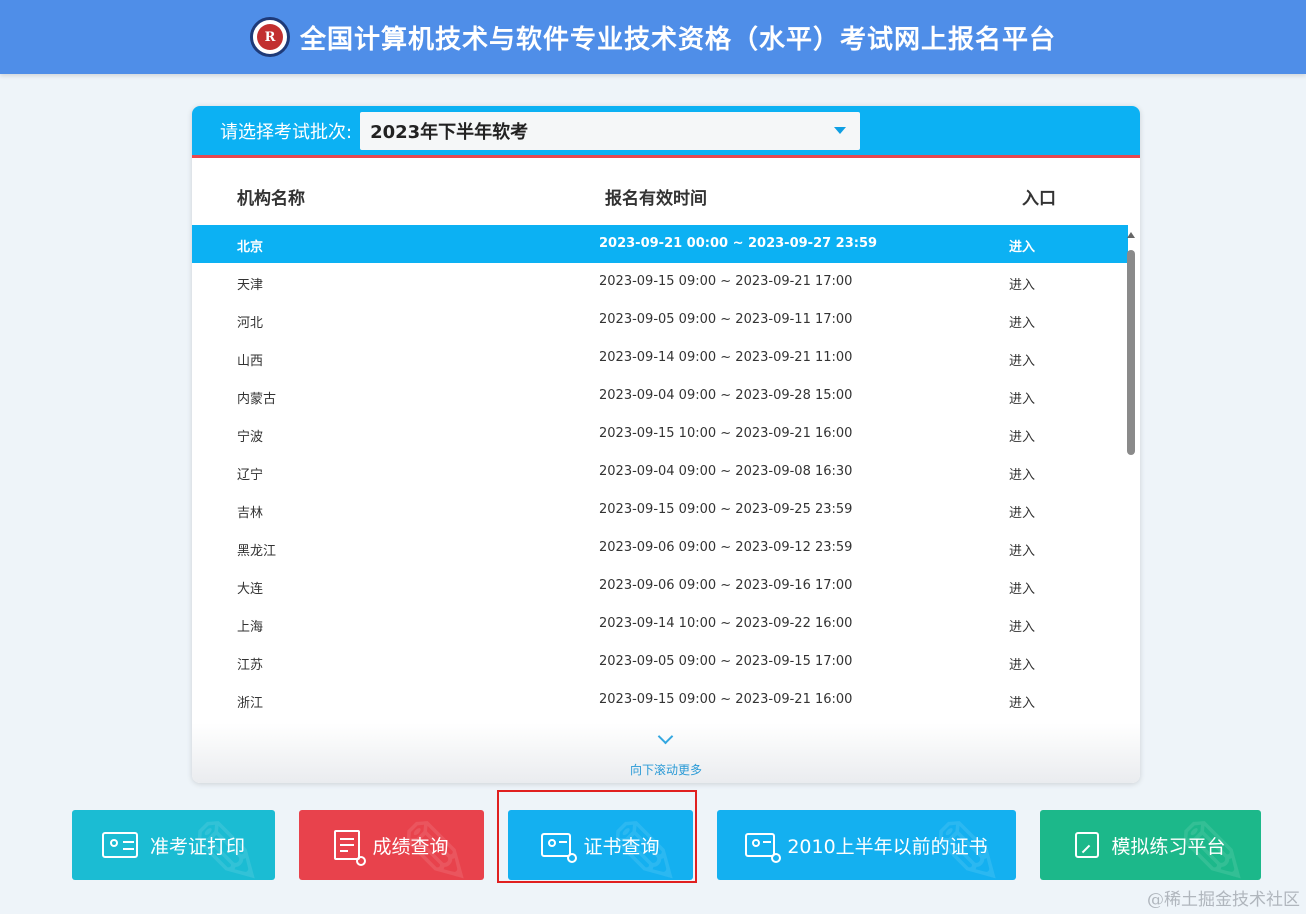  I want to click on batch-select: 2023年下半年软考, so click(610, 130).